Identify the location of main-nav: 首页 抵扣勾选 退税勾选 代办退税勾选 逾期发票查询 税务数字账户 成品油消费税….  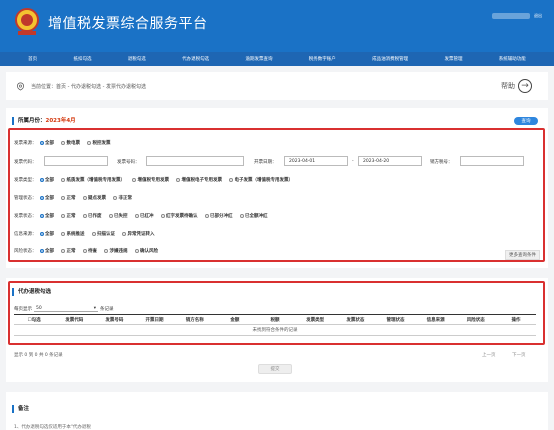
(277, 59).